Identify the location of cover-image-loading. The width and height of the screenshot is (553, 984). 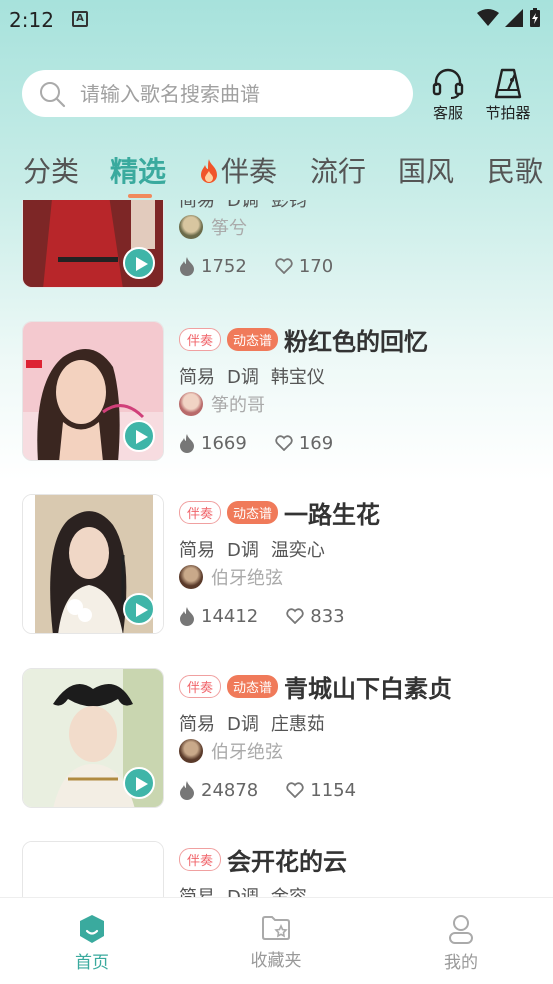
(93, 869).